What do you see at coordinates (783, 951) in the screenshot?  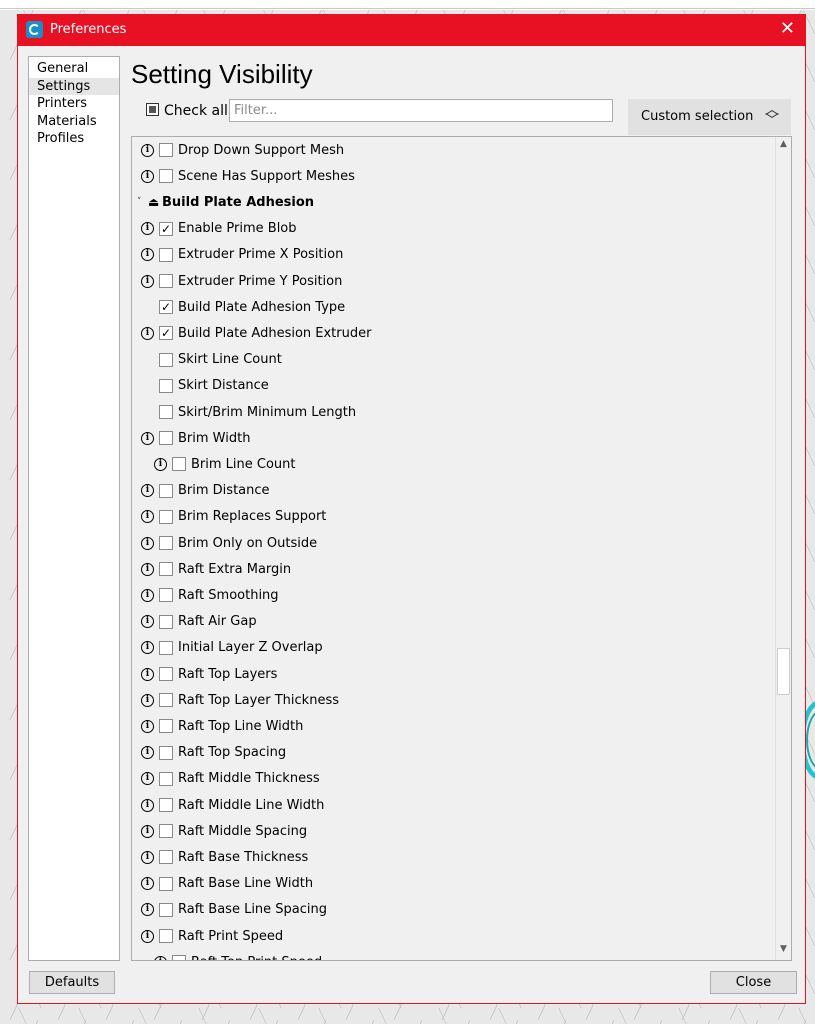 I see `scroll-down-arrow-icon: ▼` at bounding box center [783, 951].